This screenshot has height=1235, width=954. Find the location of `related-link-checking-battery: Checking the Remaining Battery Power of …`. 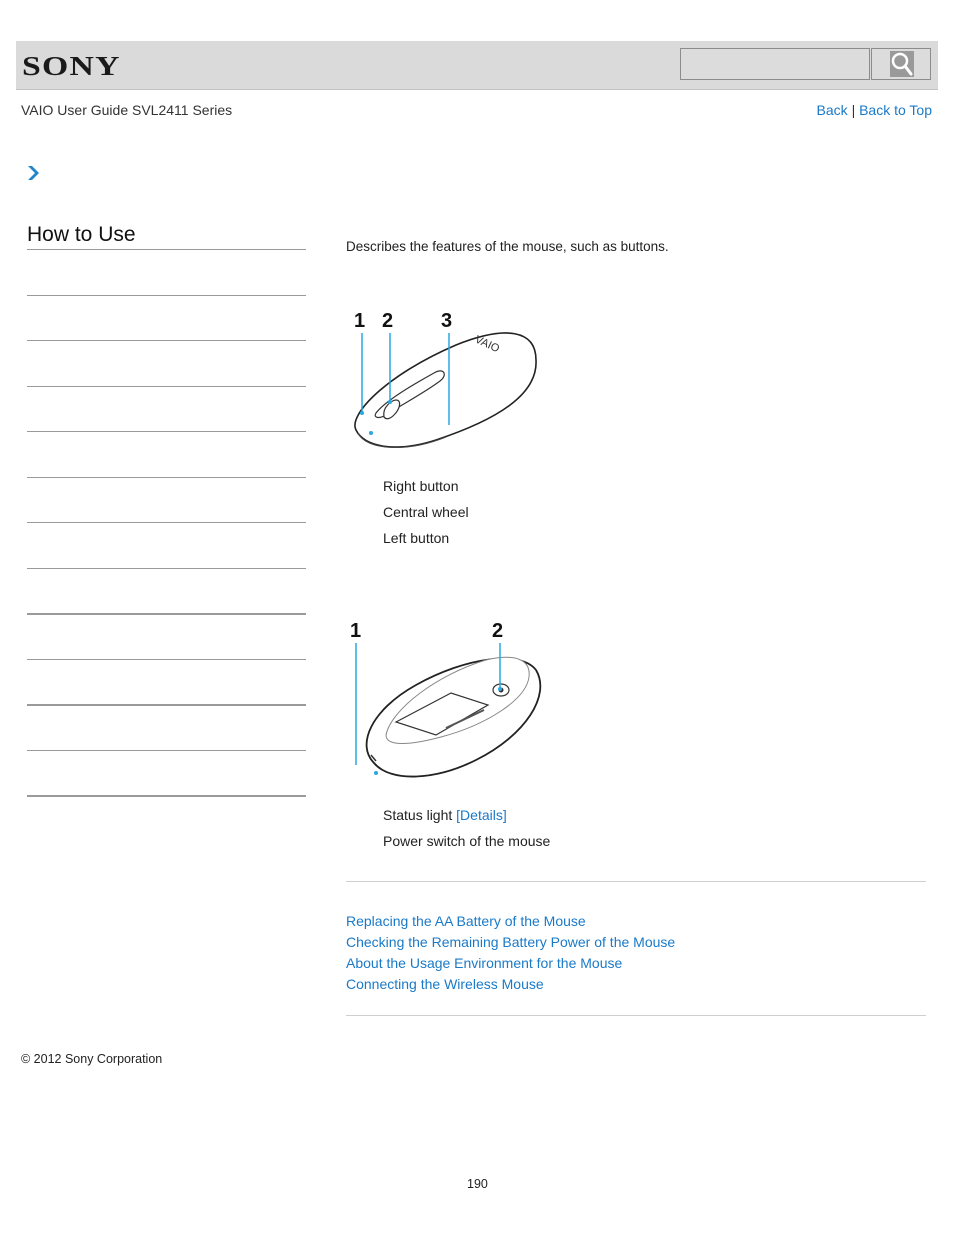

related-link-checking-battery: Checking the Remaining Battery Power of … is located at coordinates (510, 942).